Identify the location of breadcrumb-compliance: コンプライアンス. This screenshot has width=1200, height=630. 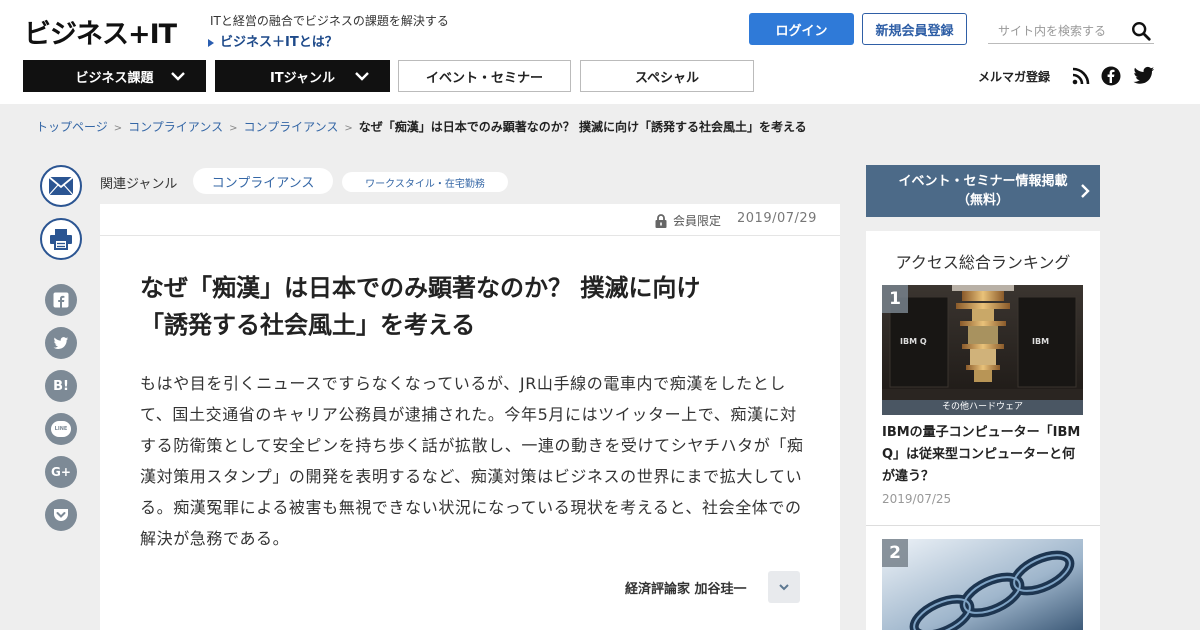
(175, 127).